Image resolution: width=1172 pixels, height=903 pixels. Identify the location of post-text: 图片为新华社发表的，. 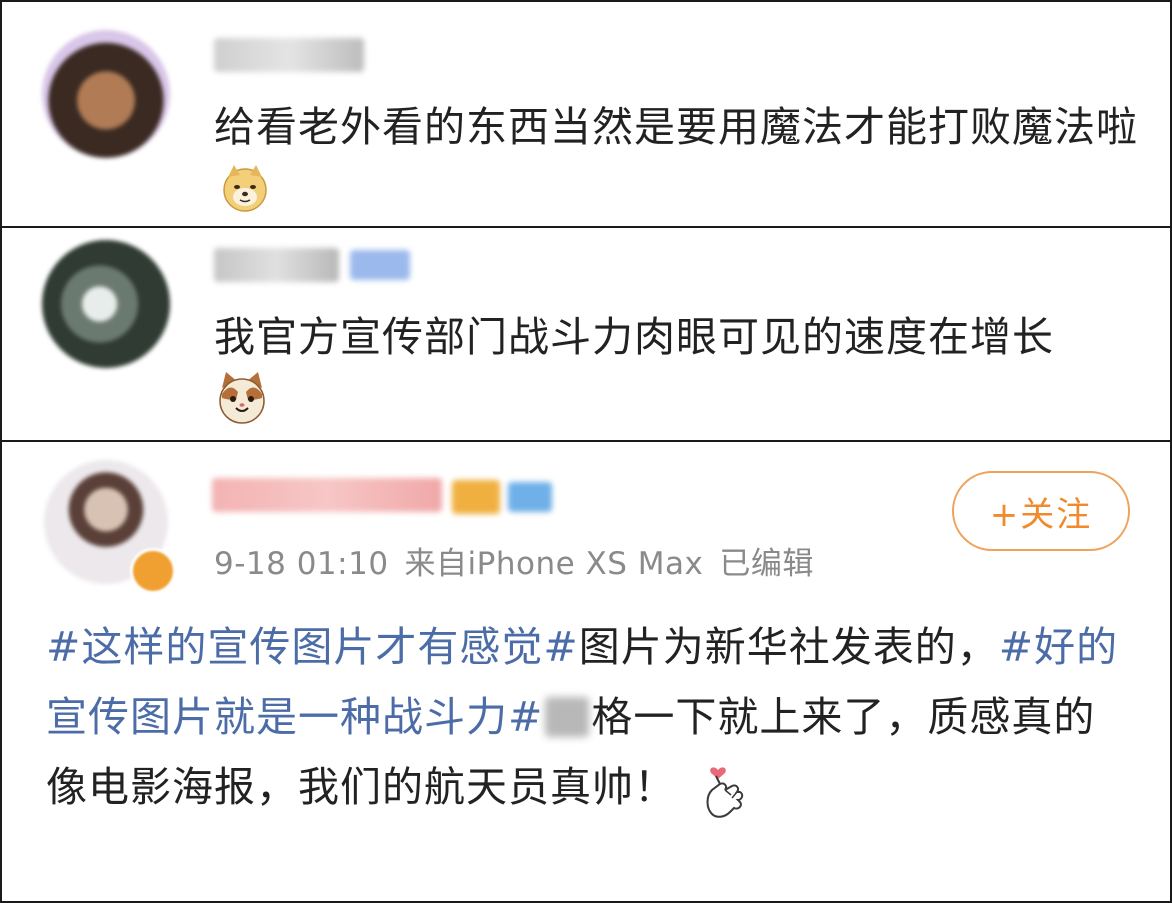
(788, 647).